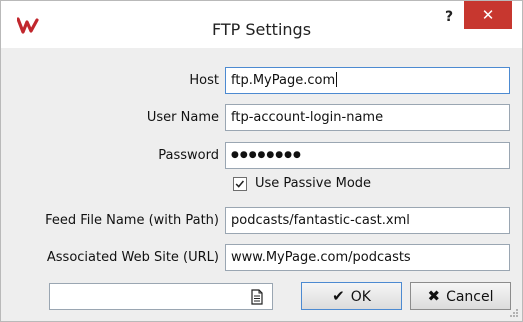  I want to click on feed-file-input: podcasts/fantastic-cast.xml, so click(367, 220).